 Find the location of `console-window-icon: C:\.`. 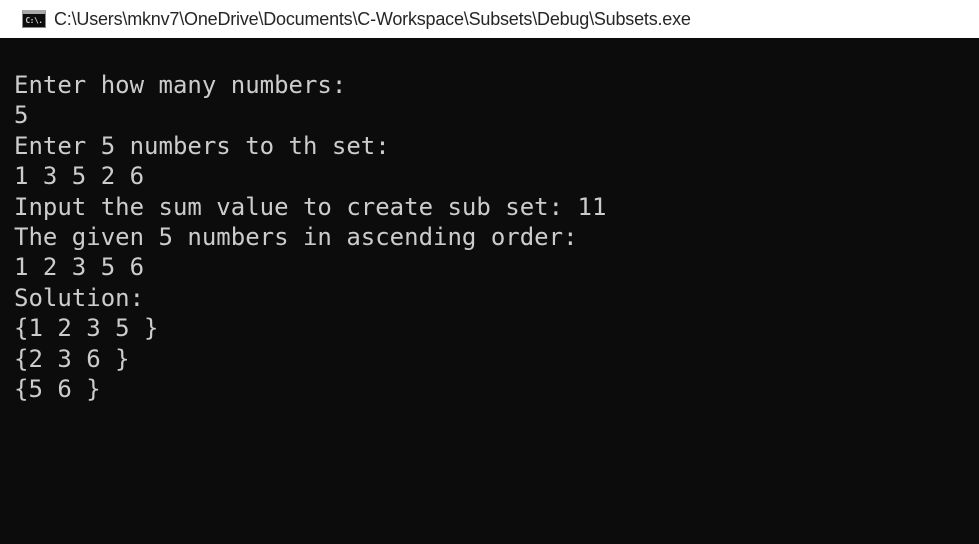

console-window-icon: C:\. is located at coordinates (34, 19).